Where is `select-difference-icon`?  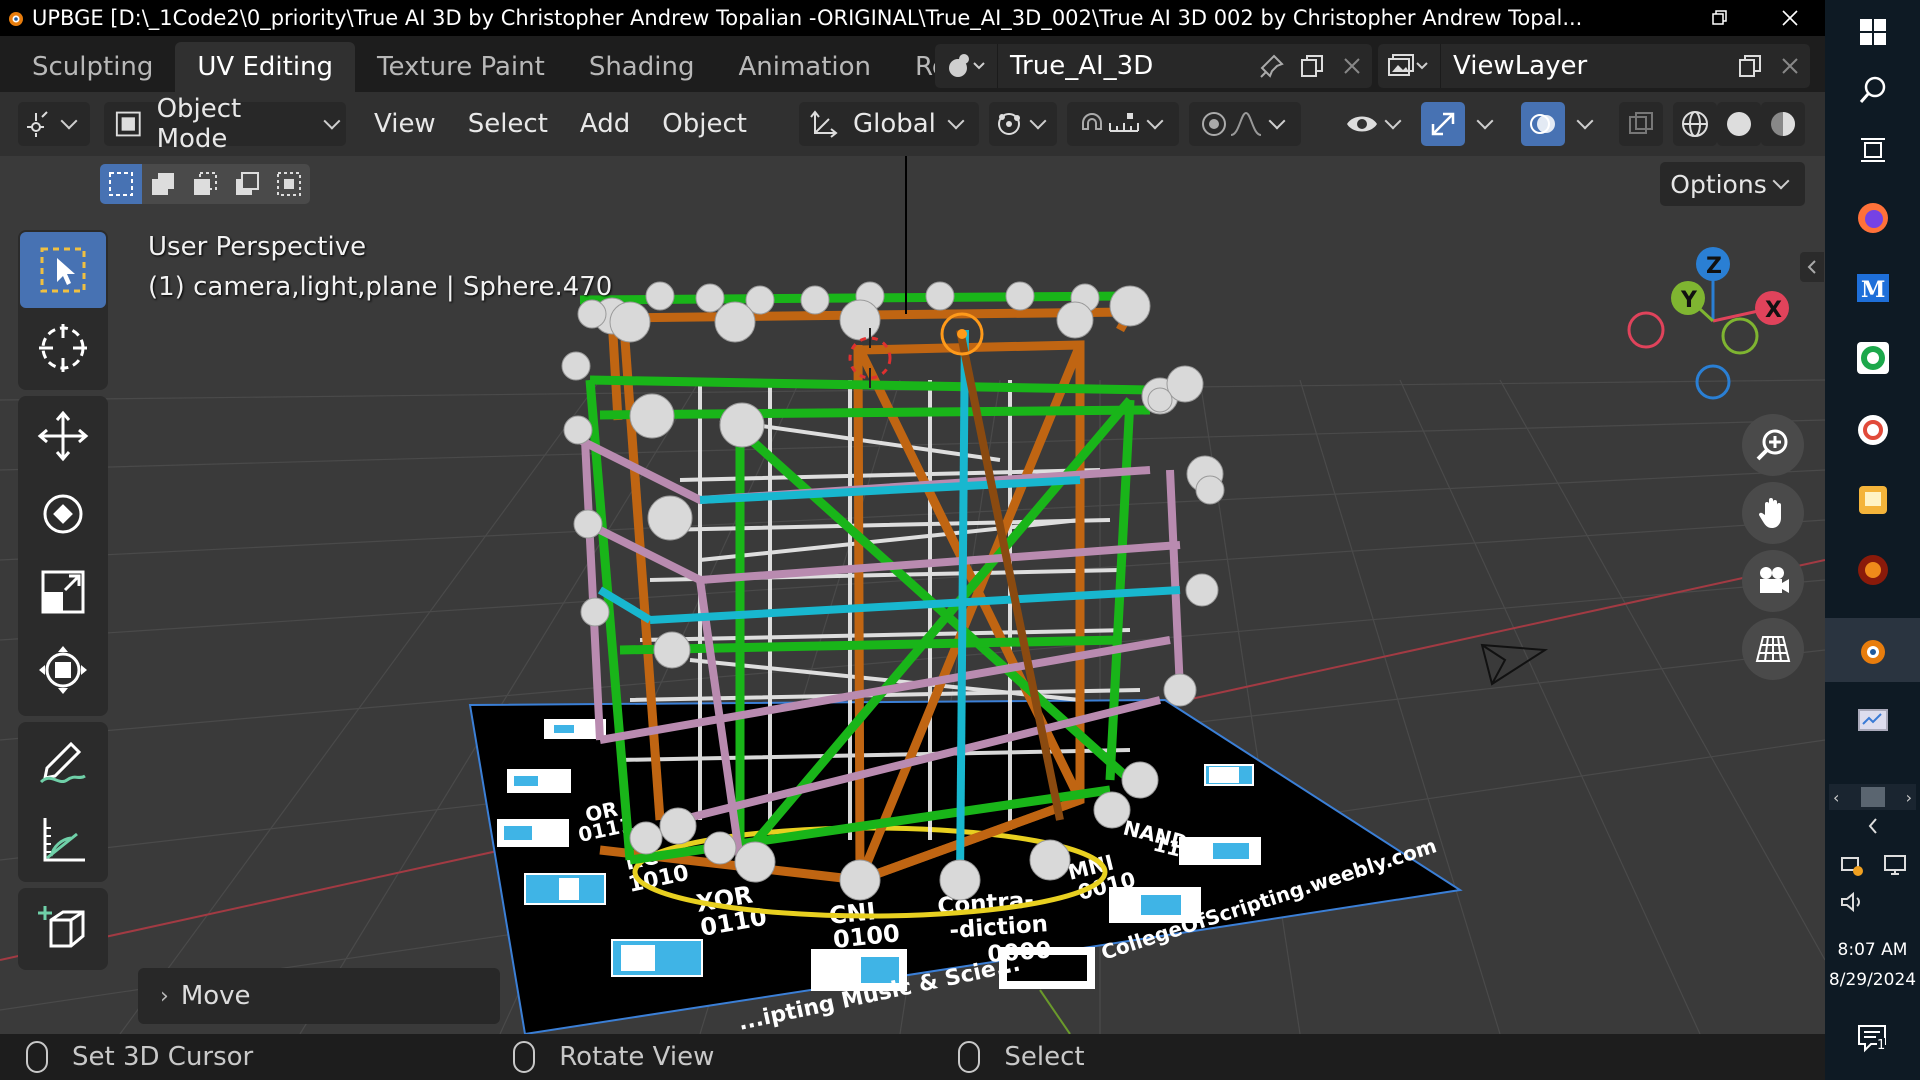 select-difference-icon is located at coordinates (247, 183).